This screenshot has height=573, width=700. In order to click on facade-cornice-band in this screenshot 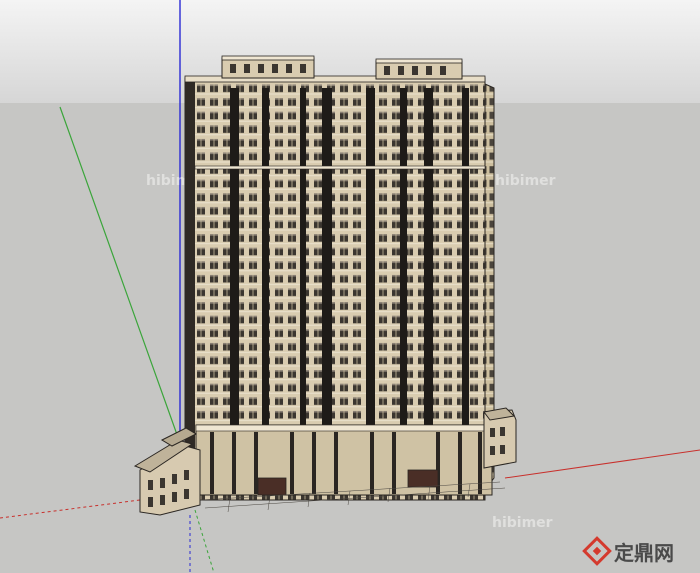, I will do `click(340, 167)`.